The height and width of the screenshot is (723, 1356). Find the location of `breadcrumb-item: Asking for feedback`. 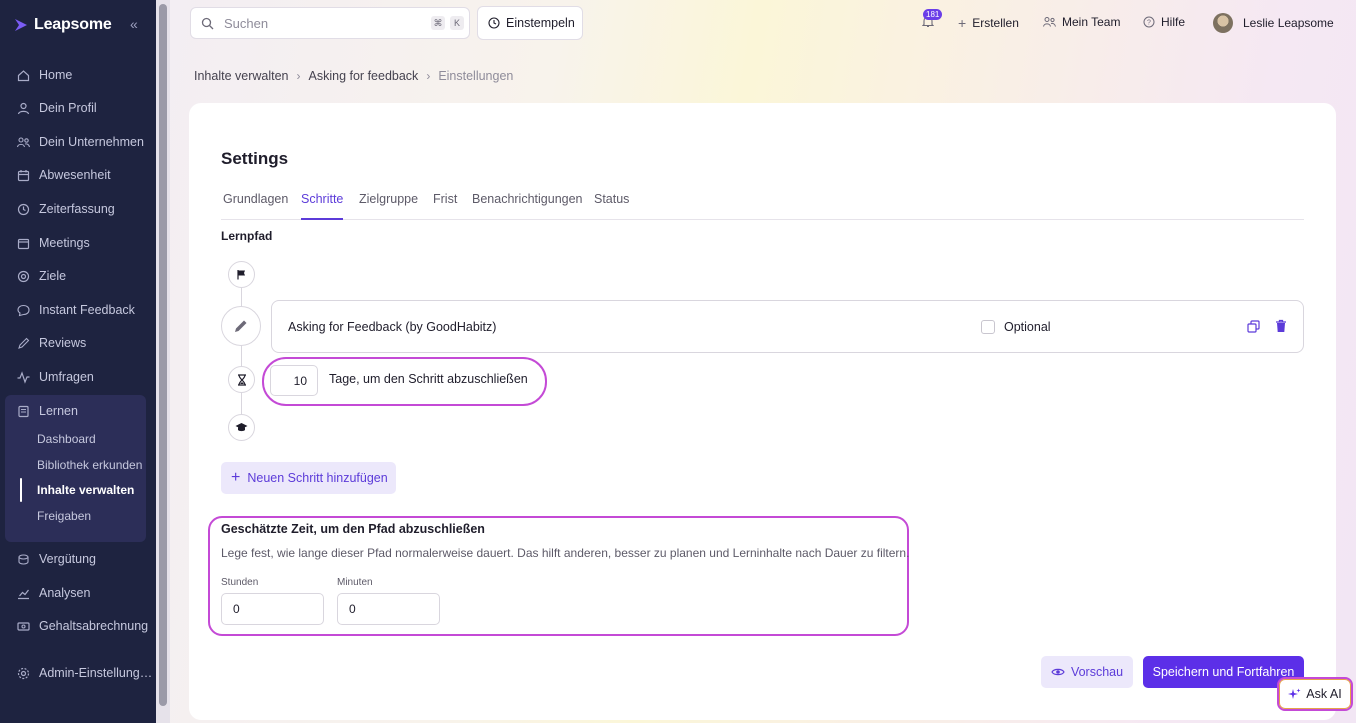

breadcrumb-item: Asking for feedback is located at coordinates (364, 76).